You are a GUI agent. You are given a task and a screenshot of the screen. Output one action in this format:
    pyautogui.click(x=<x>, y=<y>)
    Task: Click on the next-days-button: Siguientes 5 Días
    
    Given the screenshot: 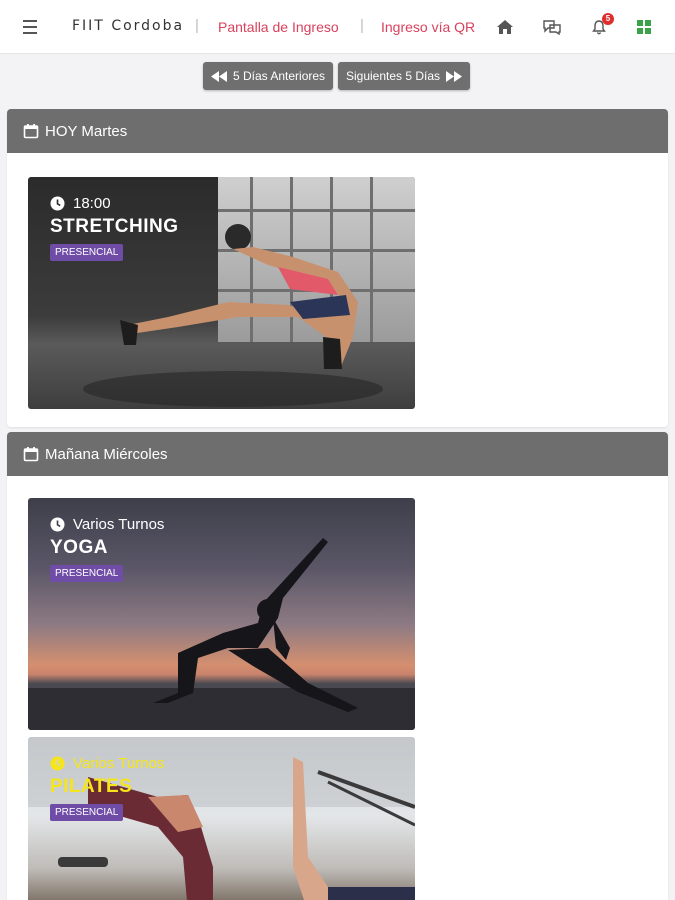 What is the action you would take?
    pyautogui.click(x=404, y=76)
    